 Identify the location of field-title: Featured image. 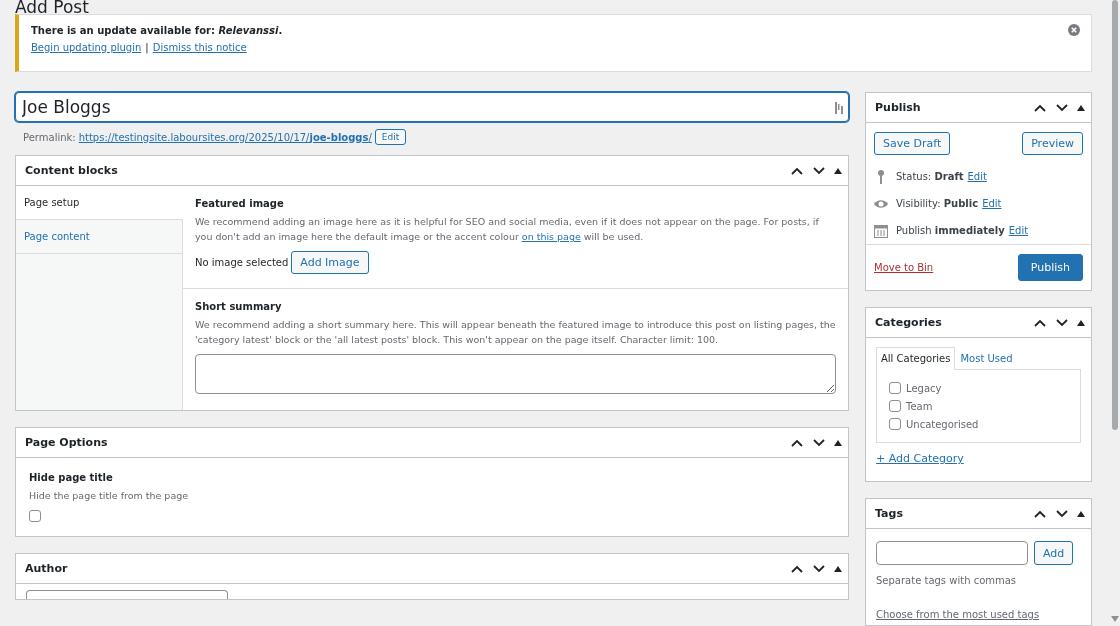
(240, 203).